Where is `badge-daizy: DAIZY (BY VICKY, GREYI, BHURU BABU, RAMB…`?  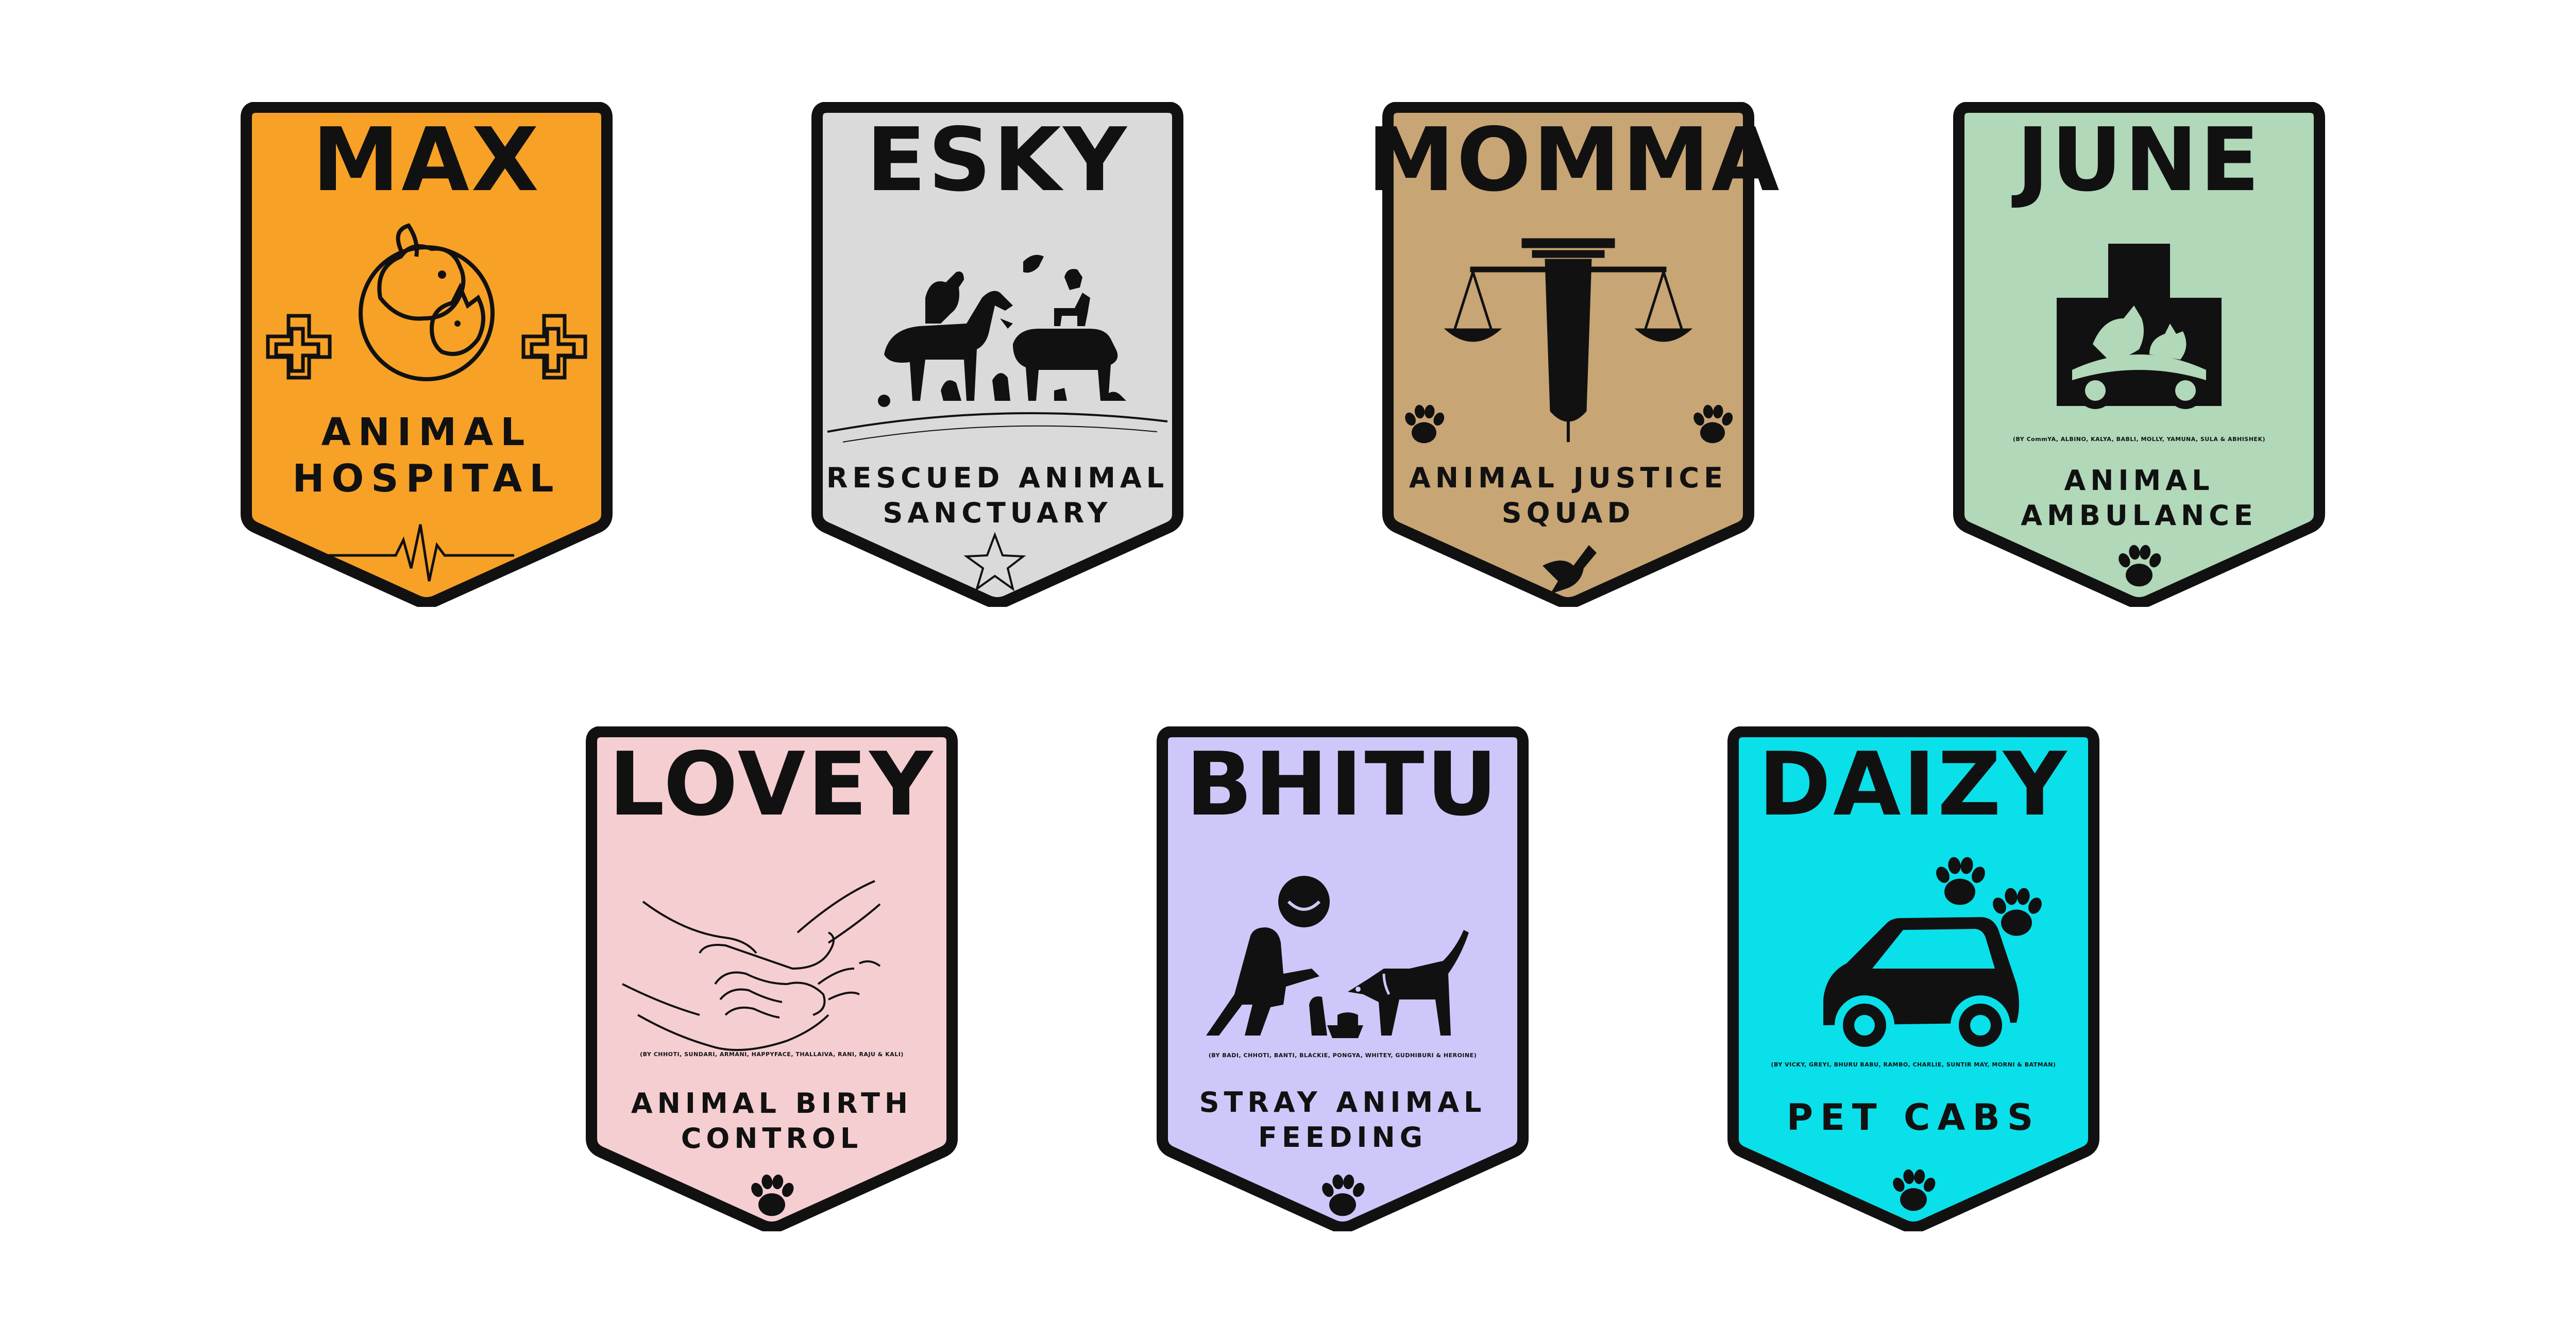 badge-daizy: DAIZY (BY VICKY, GREYI, BHURU BABU, RAMB… is located at coordinates (1913, 979).